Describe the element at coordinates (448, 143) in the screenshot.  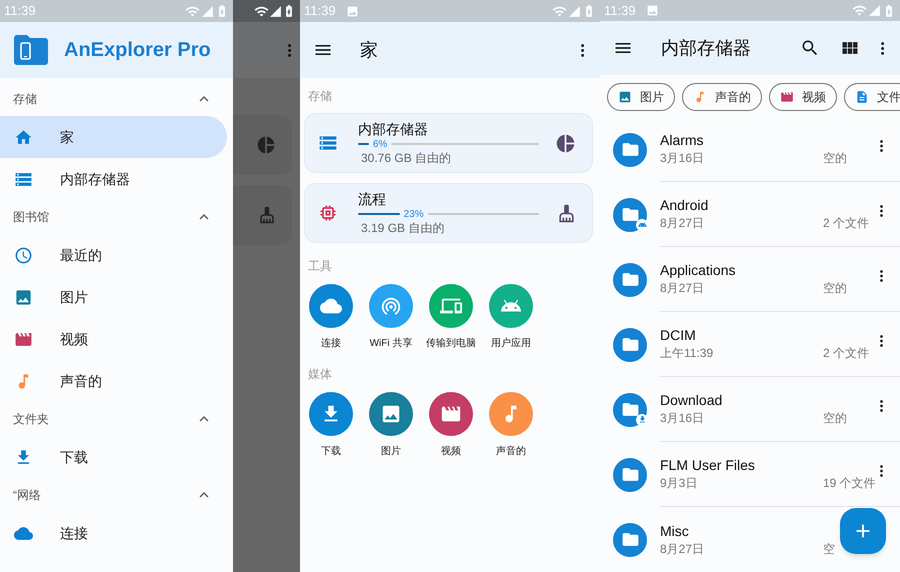
I see `storage-card: 内部存储器 6% 30.76 GB 自由的` at that location.